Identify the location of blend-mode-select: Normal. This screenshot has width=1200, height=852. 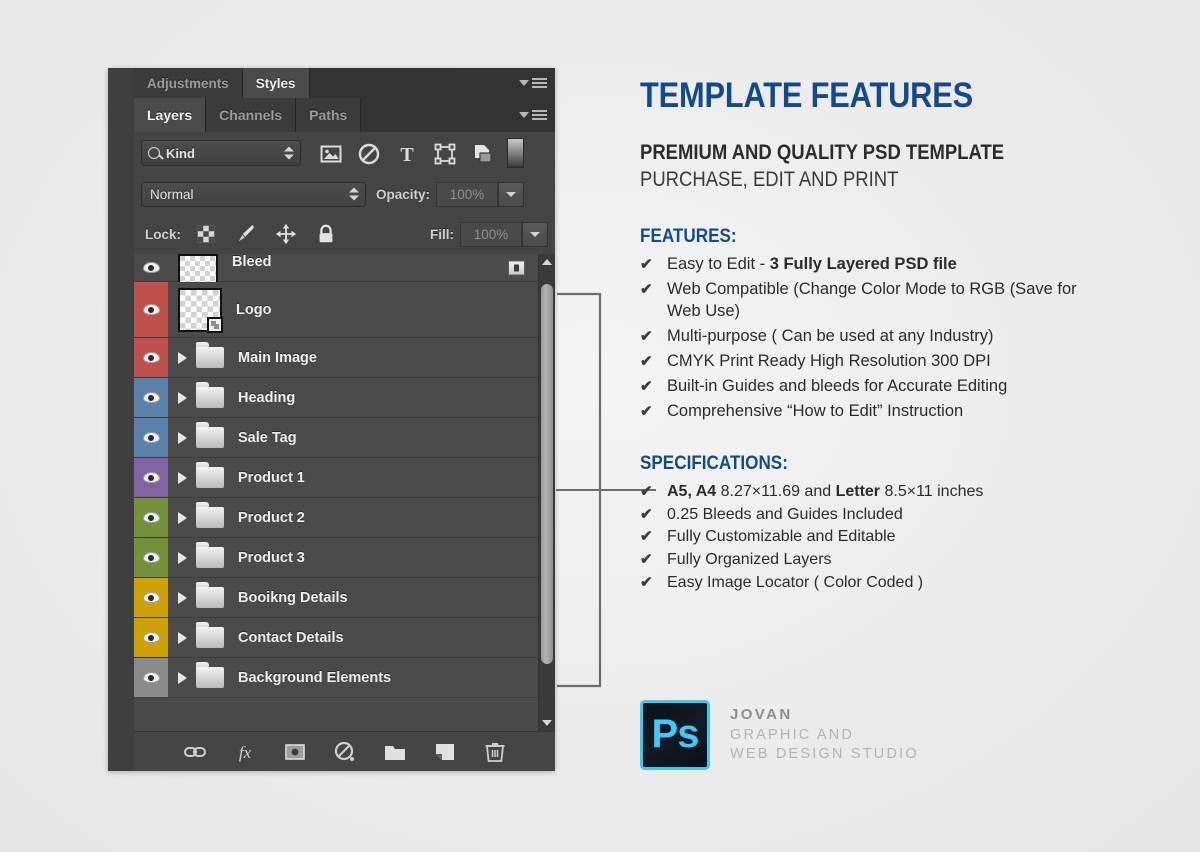
(253, 194).